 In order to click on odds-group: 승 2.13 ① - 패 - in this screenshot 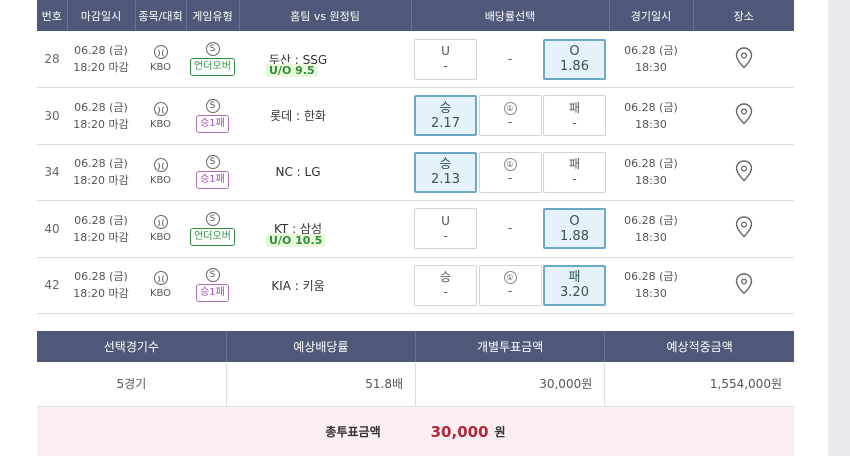, I will do `click(510, 172)`.